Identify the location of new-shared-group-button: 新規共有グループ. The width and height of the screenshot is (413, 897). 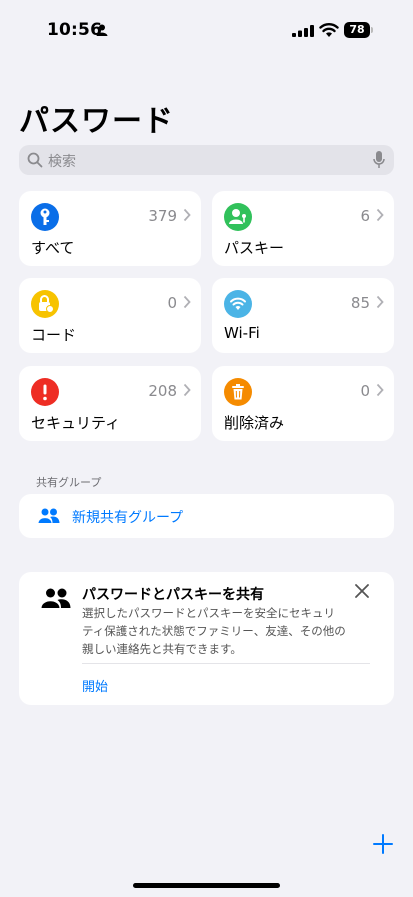
(206, 516).